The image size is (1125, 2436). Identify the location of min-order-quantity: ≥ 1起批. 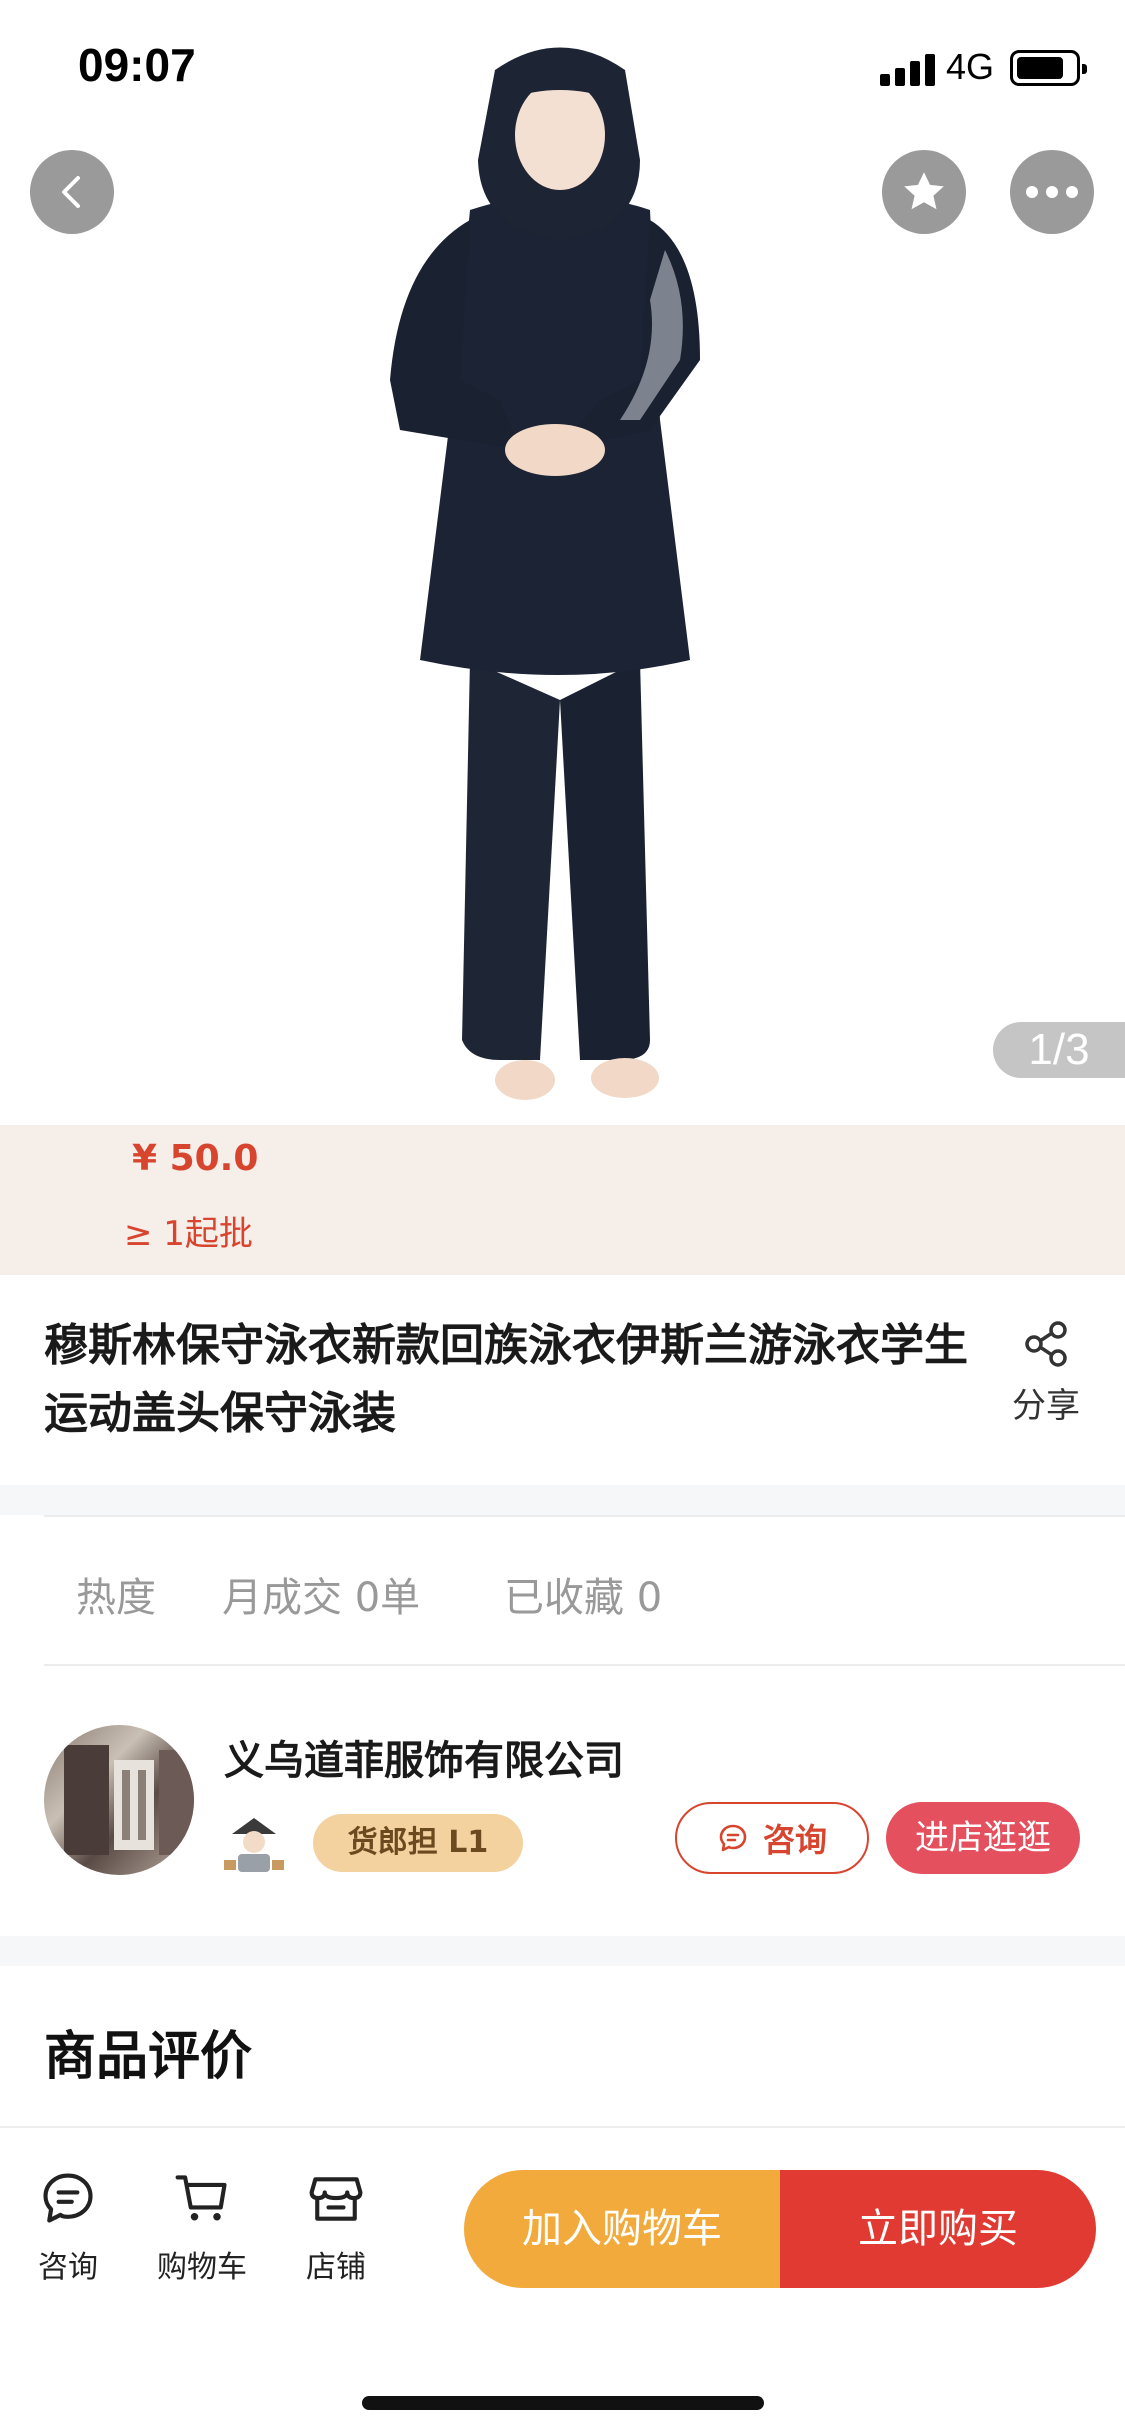
(188, 1234).